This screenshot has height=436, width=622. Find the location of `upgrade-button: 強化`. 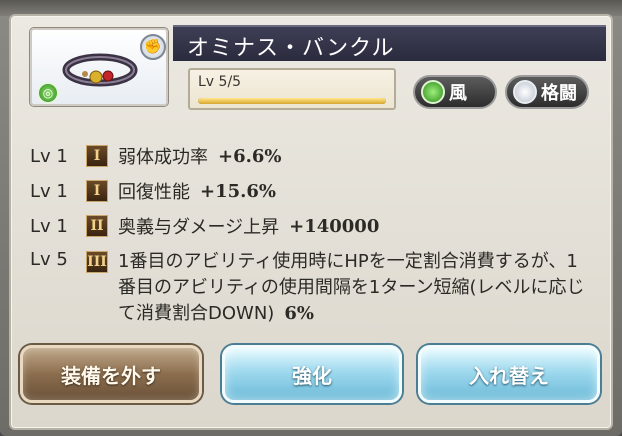

upgrade-button: 強化 is located at coordinates (312, 374).